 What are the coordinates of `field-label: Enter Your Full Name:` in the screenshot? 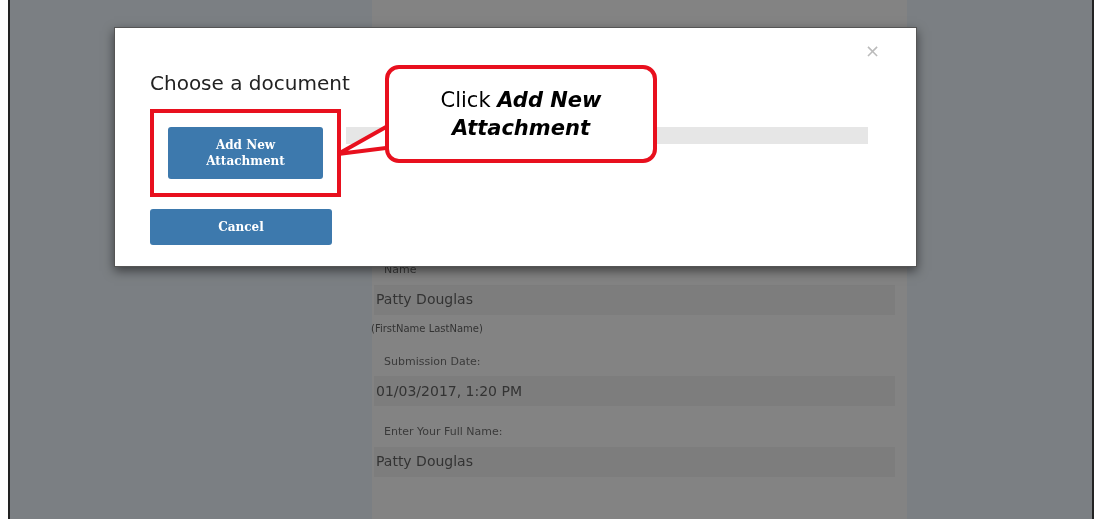 It's located at (443, 432).